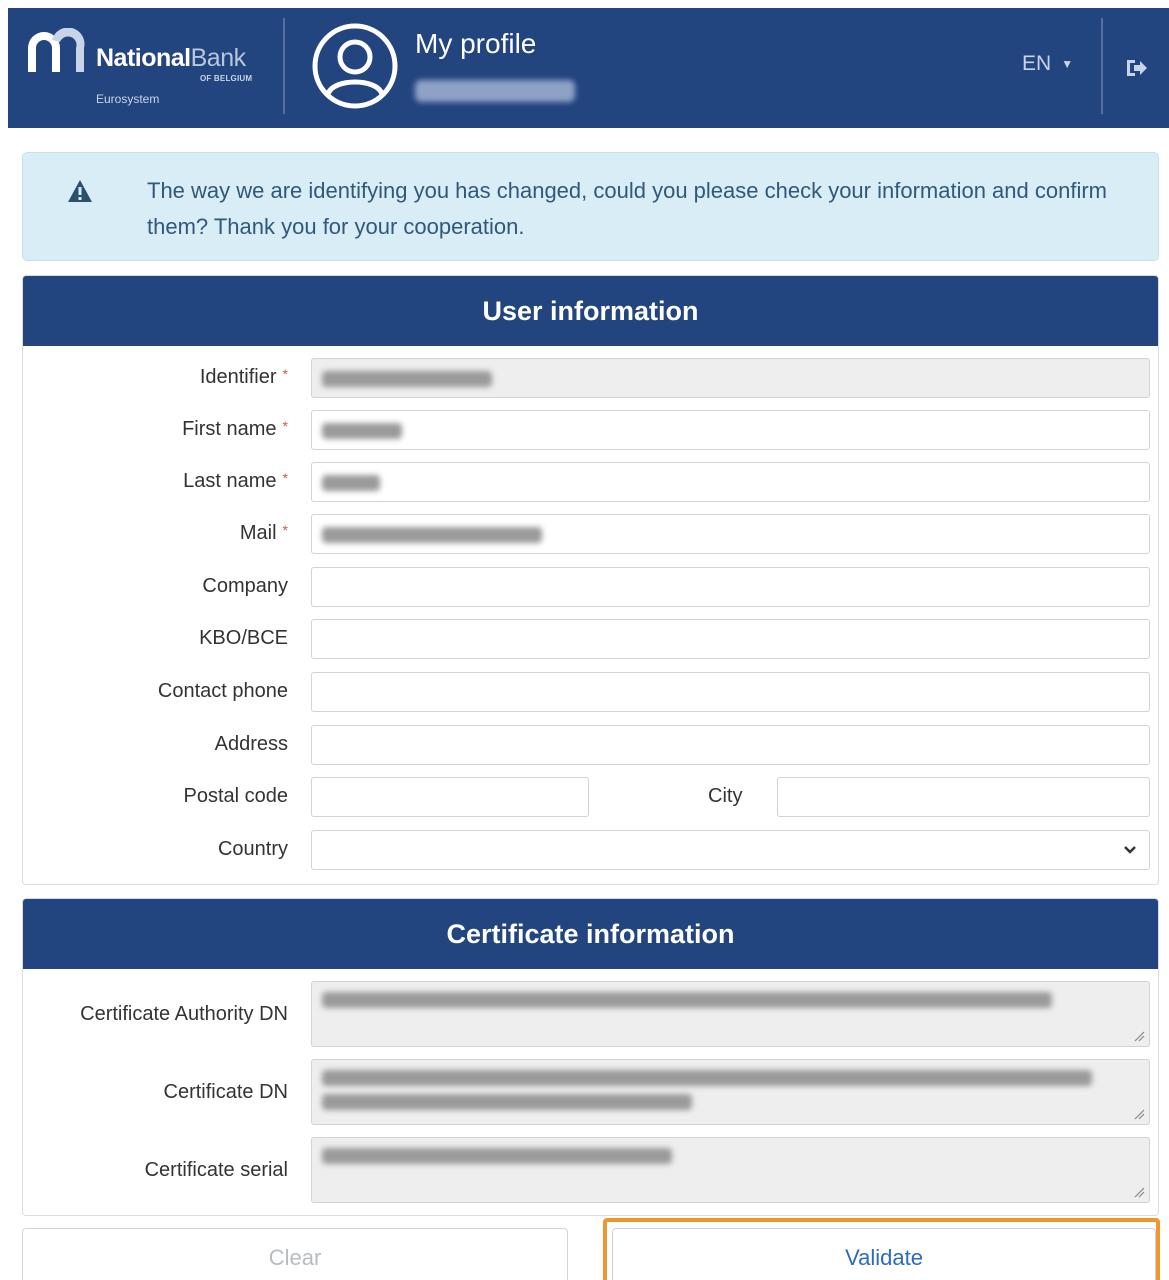 The image size is (1169, 1280). What do you see at coordinates (184, 1014) in the screenshot?
I see `authority-dn-label: Certificate Authority DN` at bounding box center [184, 1014].